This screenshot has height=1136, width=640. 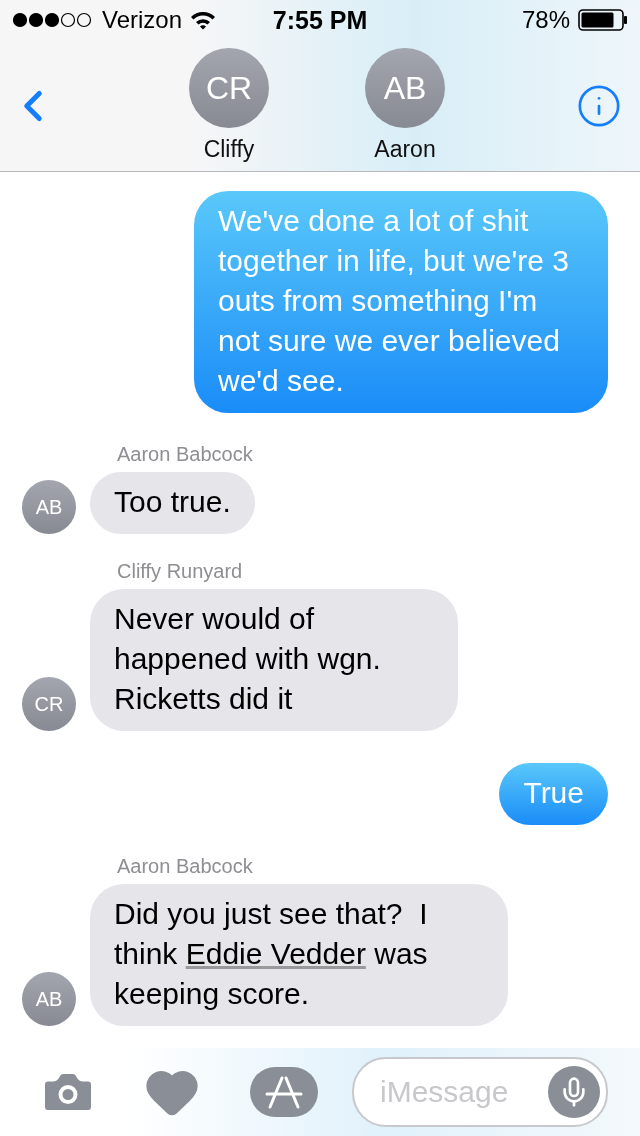 I want to click on contact-avatar: AB, so click(x=405, y=88).